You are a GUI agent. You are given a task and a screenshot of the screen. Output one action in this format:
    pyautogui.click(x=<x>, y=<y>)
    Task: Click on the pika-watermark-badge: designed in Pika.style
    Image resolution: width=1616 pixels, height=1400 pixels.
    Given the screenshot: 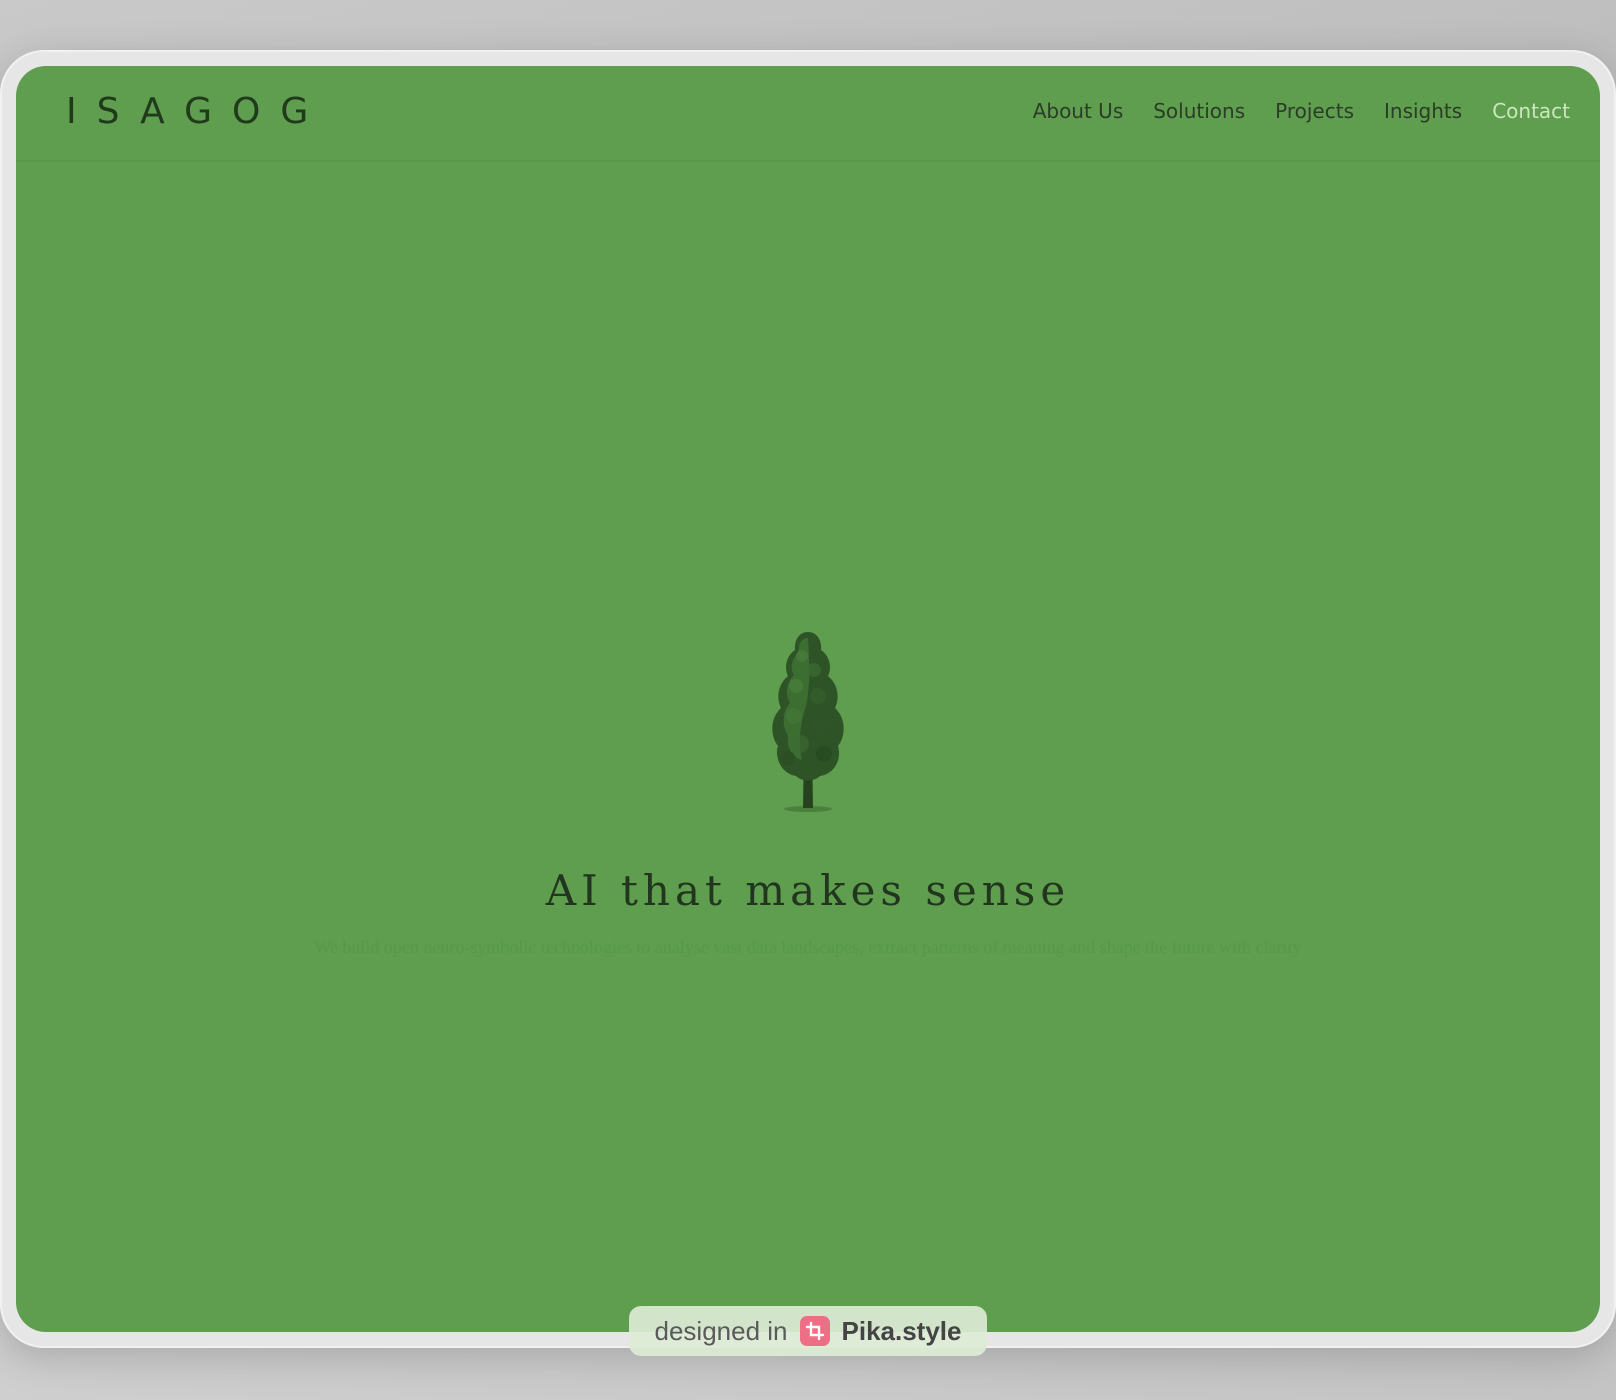 What is the action you would take?
    pyautogui.click(x=808, y=1331)
    